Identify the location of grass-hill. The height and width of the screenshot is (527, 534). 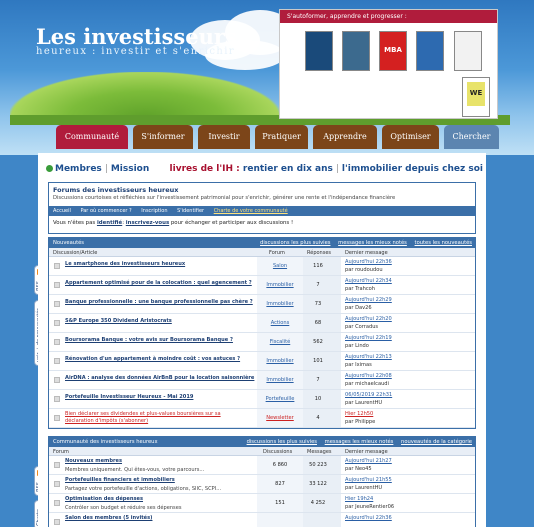
(145, 94).